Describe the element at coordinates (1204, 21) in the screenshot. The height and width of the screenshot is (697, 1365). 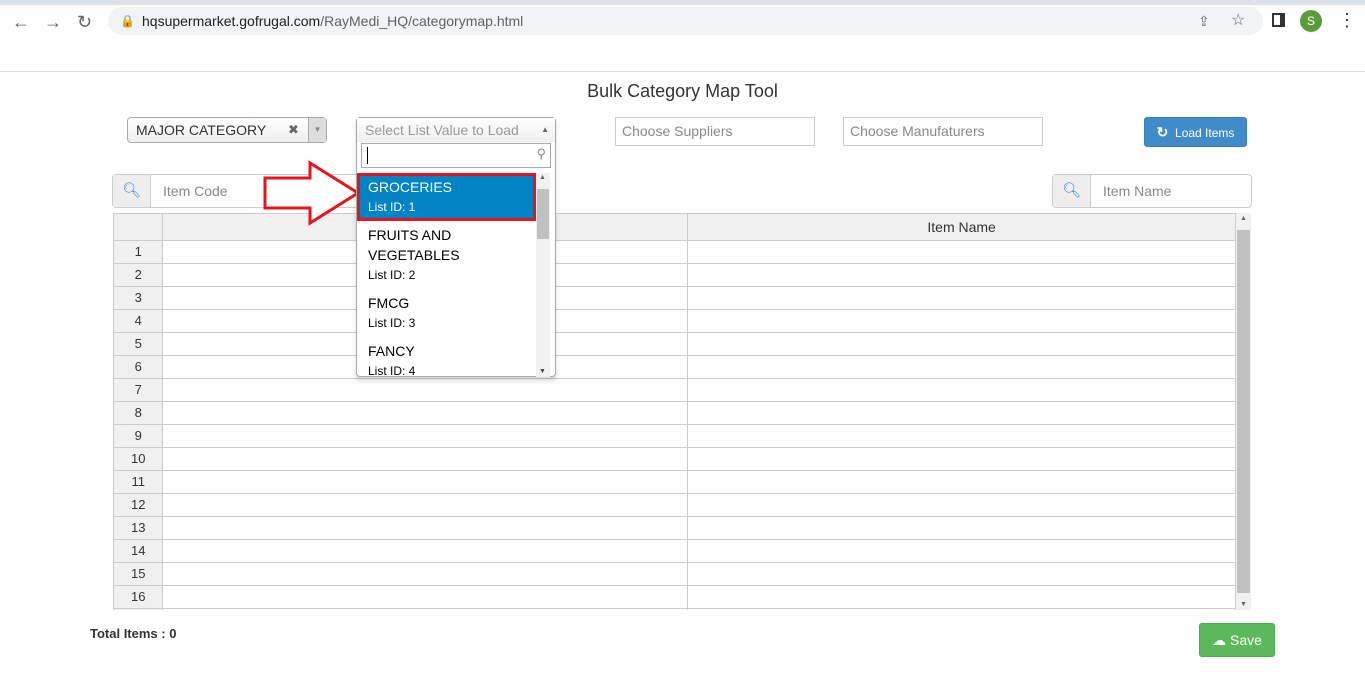
I see `share-icon: ⇪` at that location.